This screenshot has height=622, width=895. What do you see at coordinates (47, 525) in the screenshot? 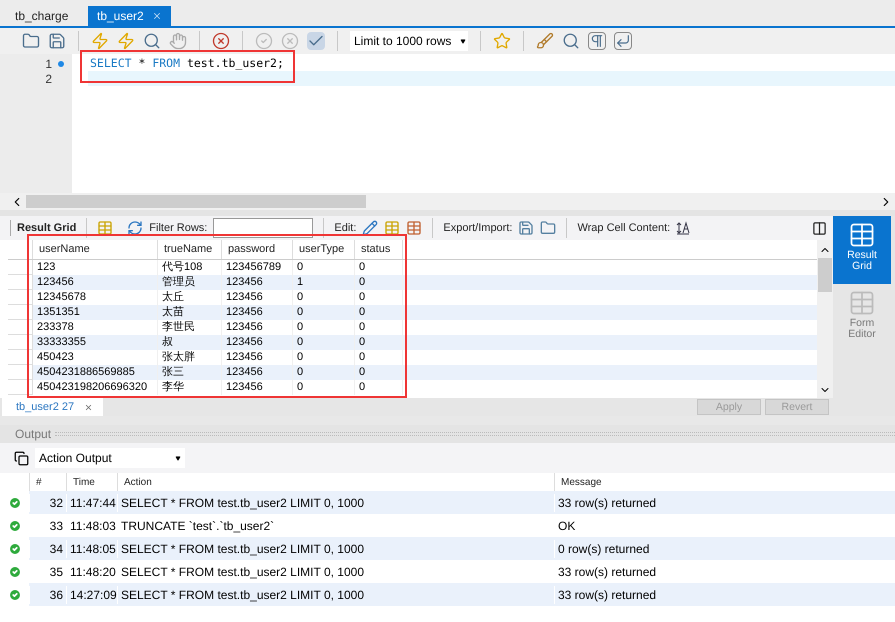
I see `table-cell: 33` at bounding box center [47, 525].